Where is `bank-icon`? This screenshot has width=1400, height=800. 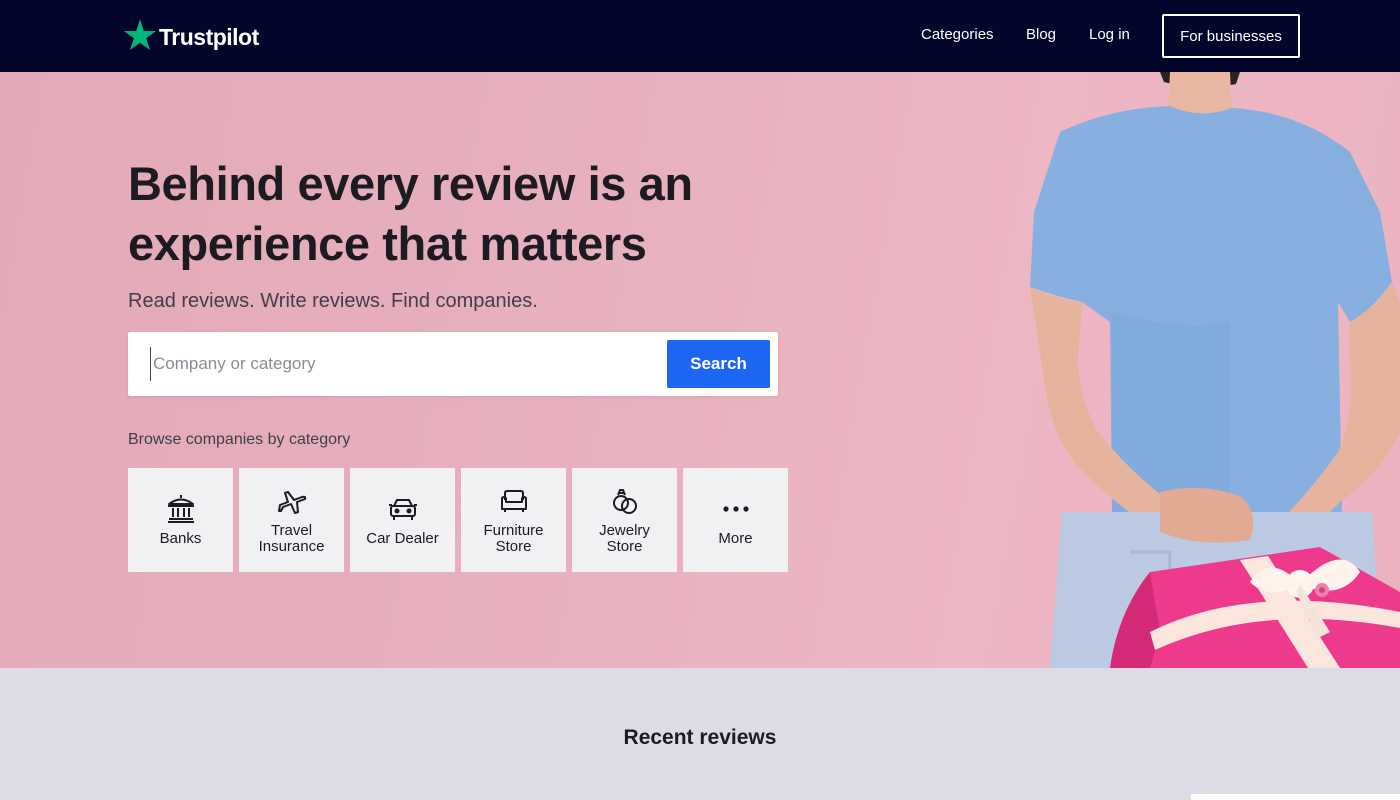 bank-icon is located at coordinates (180, 509).